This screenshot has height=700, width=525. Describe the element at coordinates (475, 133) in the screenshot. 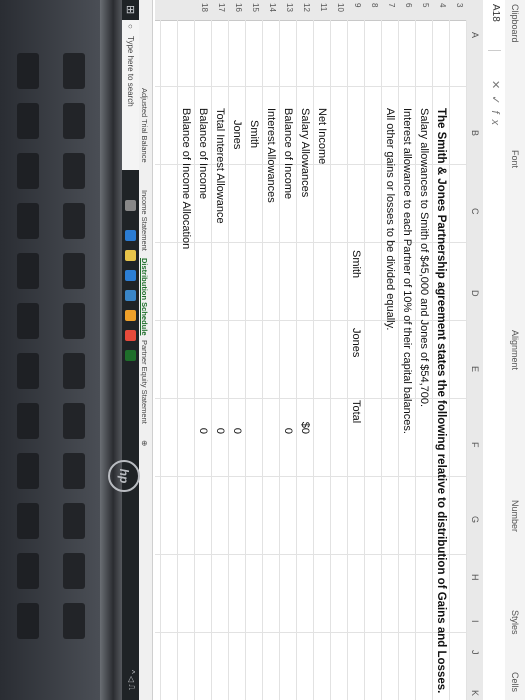

I see `column-header: B` at that location.